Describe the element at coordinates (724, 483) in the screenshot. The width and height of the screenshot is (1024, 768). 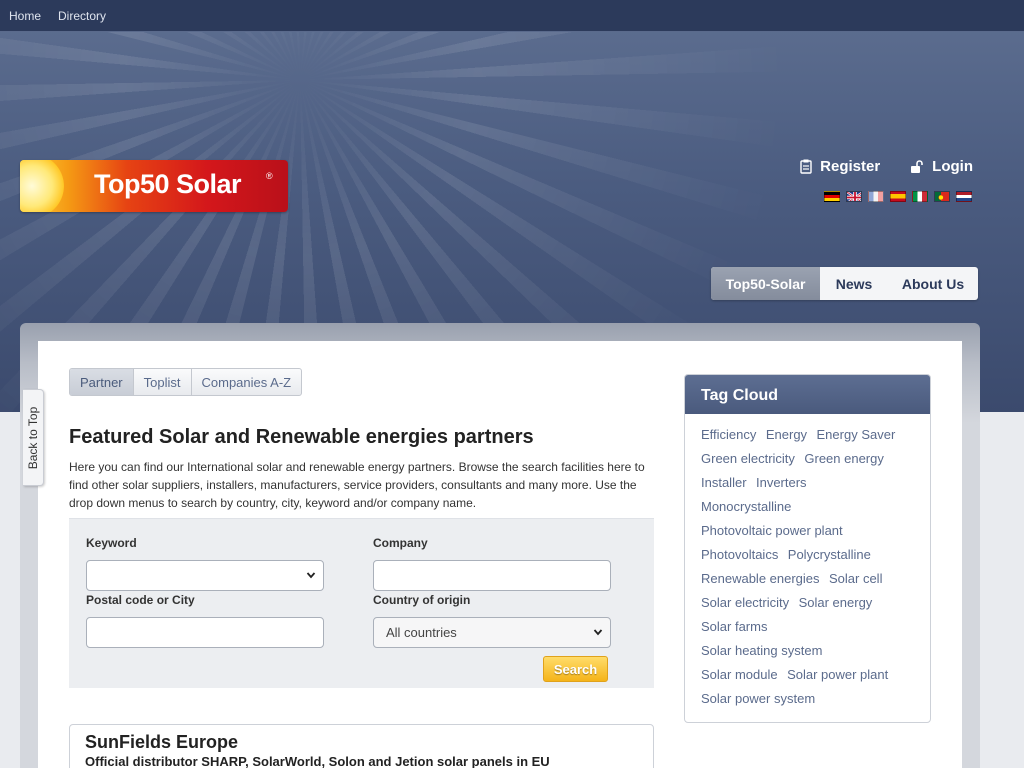
I see `tag-link: Installer` at that location.